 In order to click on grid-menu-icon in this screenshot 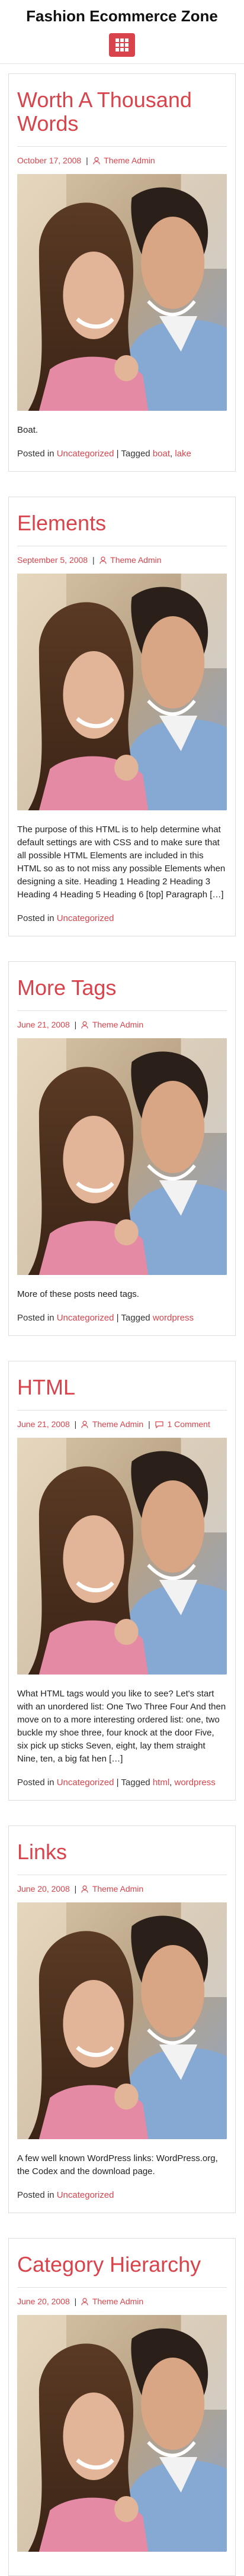, I will do `click(122, 45)`.